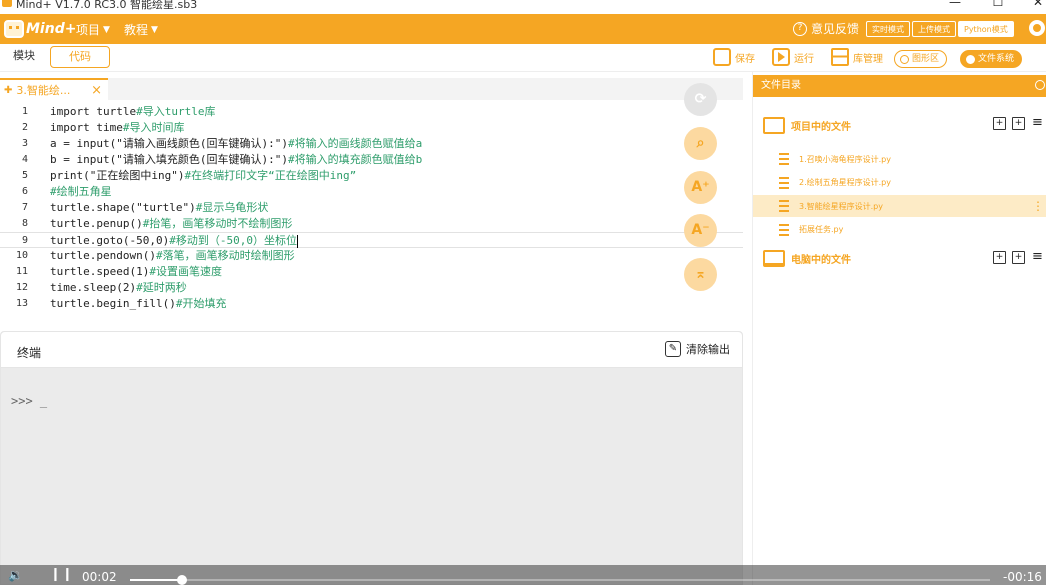  I want to click on app-logo-icon, so click(7, 3).